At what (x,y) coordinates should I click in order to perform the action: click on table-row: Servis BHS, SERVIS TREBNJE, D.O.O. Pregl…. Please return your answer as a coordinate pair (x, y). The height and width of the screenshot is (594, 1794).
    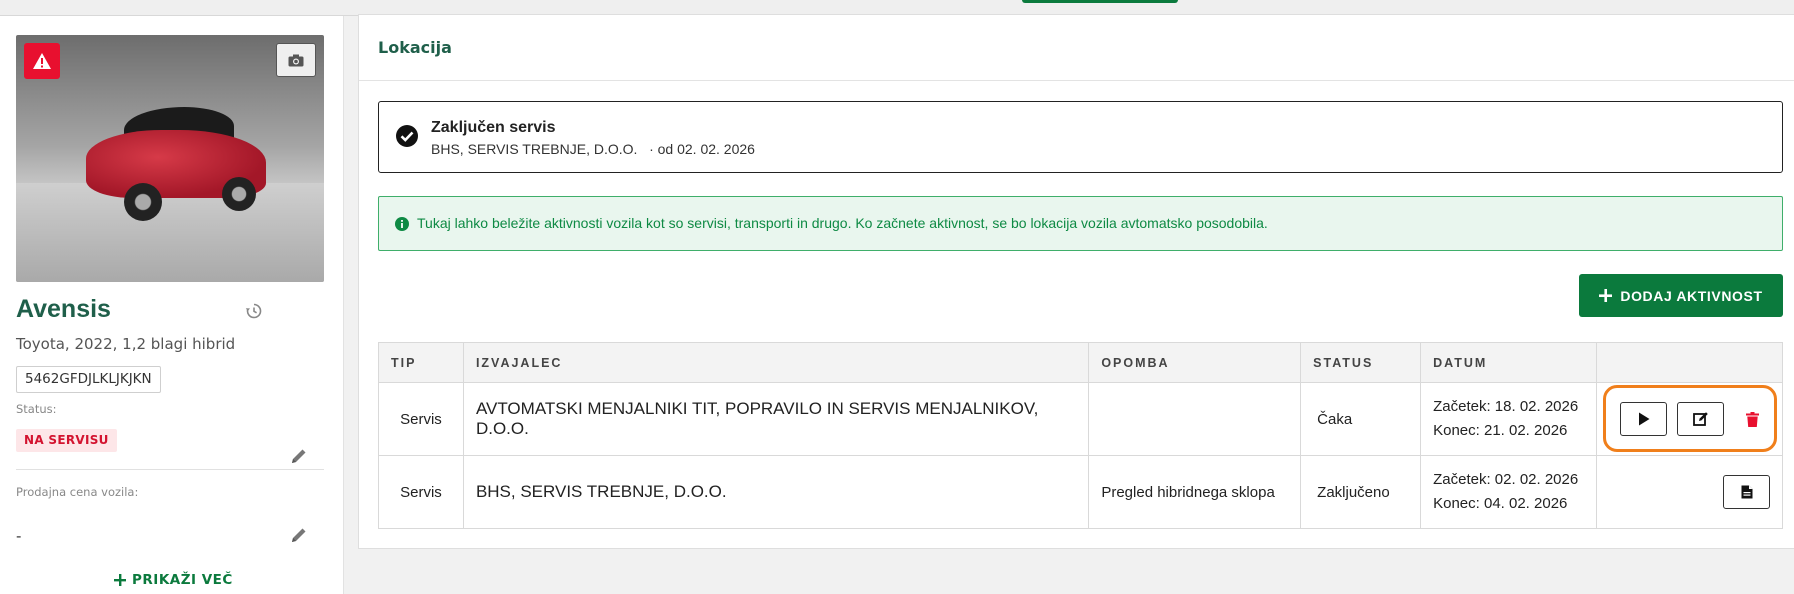
    Looking at the image, I should click on (1081, 492).